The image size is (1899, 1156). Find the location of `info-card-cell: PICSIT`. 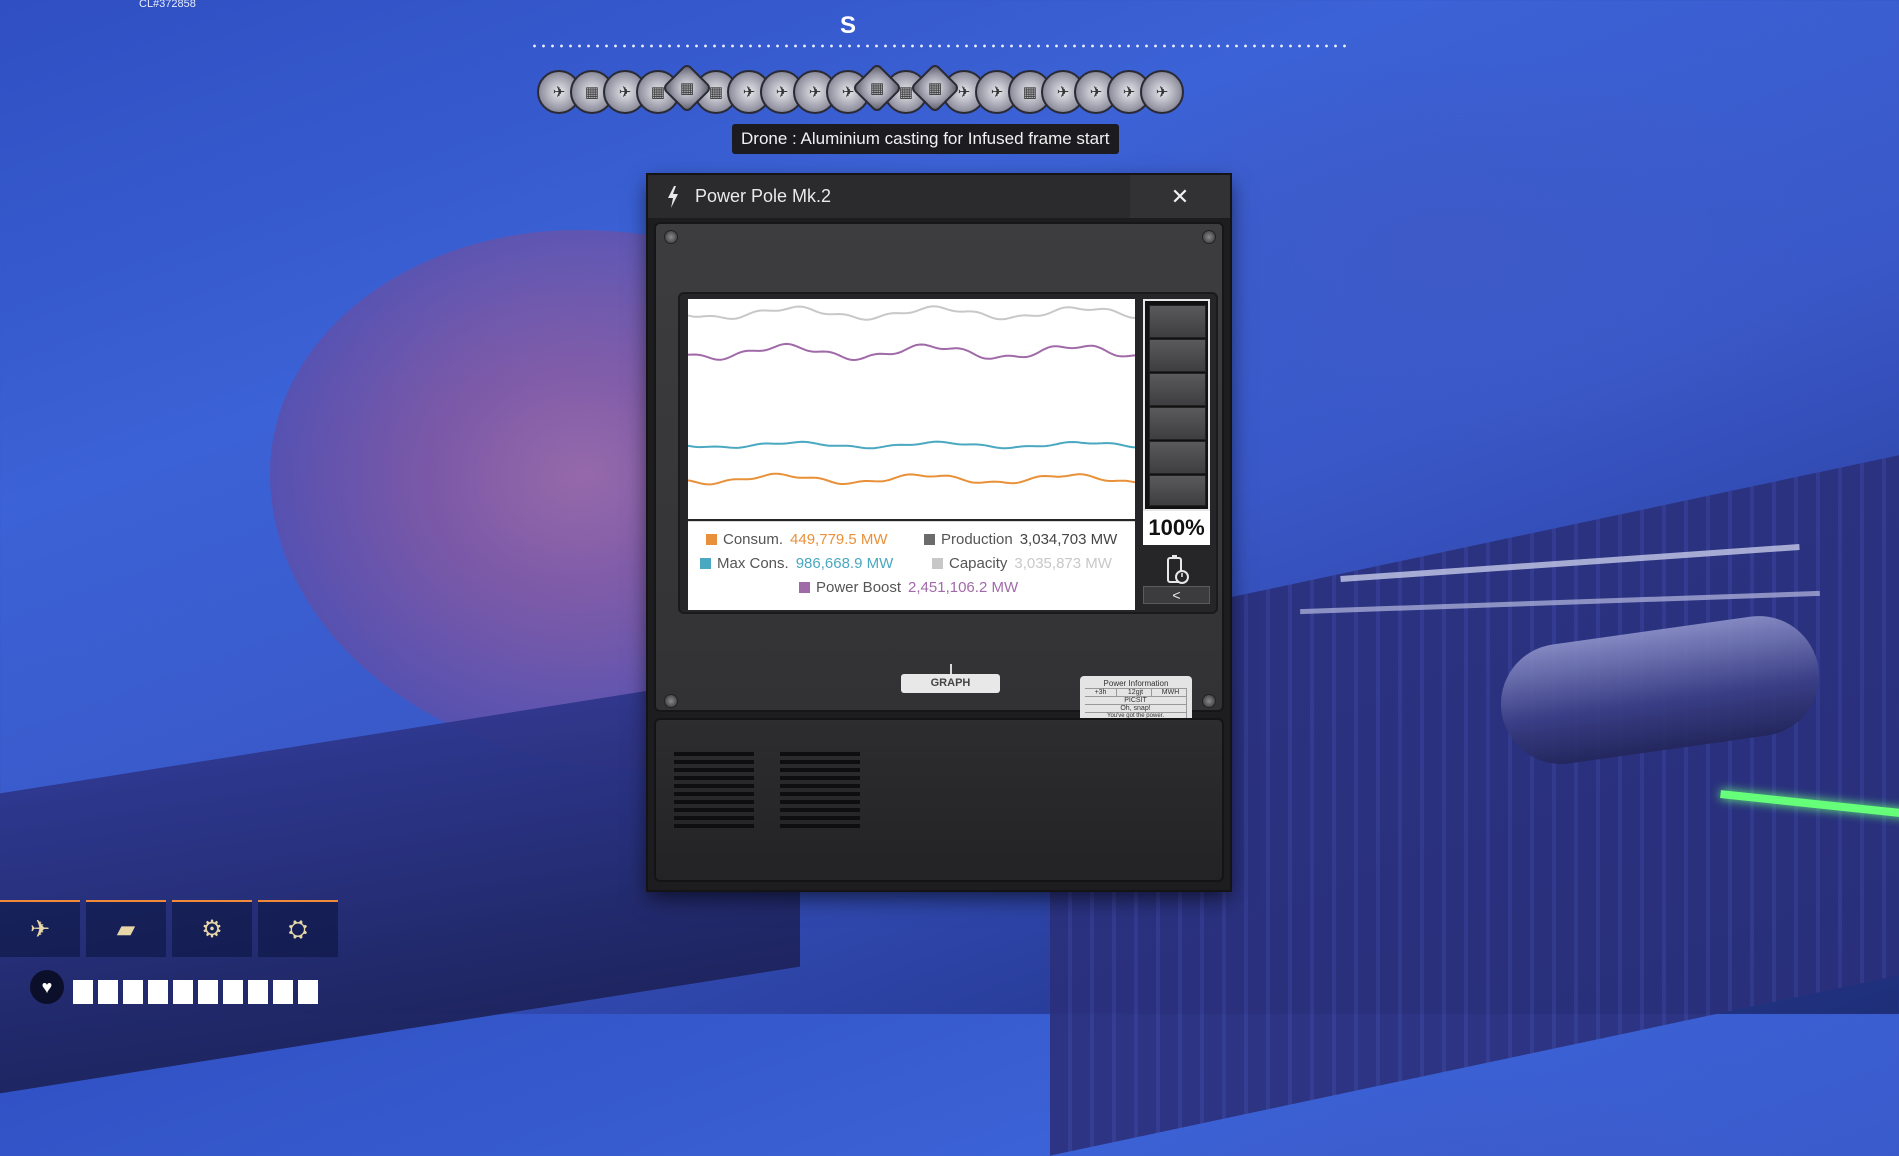

info-card-cell: PICSIT is located at coordinates (1136, 700).